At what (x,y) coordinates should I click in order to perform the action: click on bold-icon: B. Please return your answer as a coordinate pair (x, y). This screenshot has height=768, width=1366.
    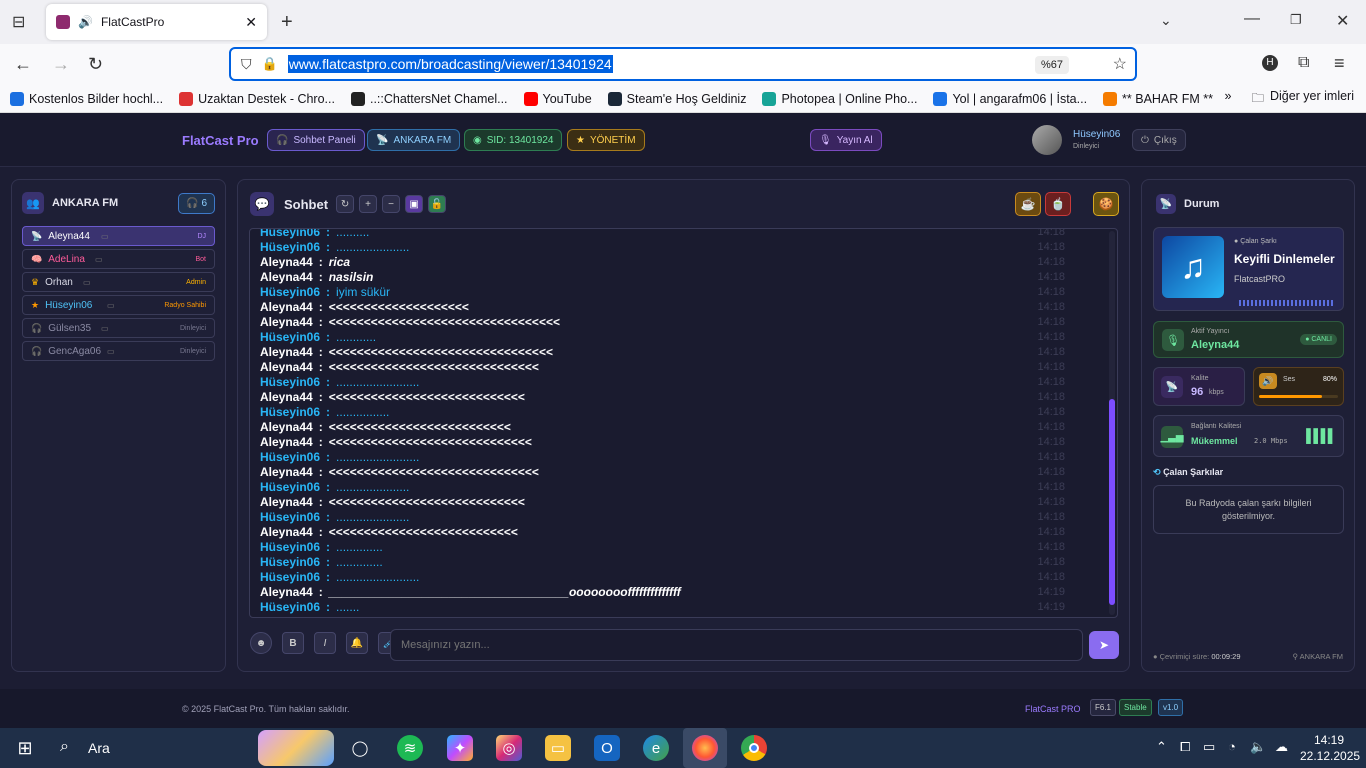
    Looking at the image, I should click on (293, 643).